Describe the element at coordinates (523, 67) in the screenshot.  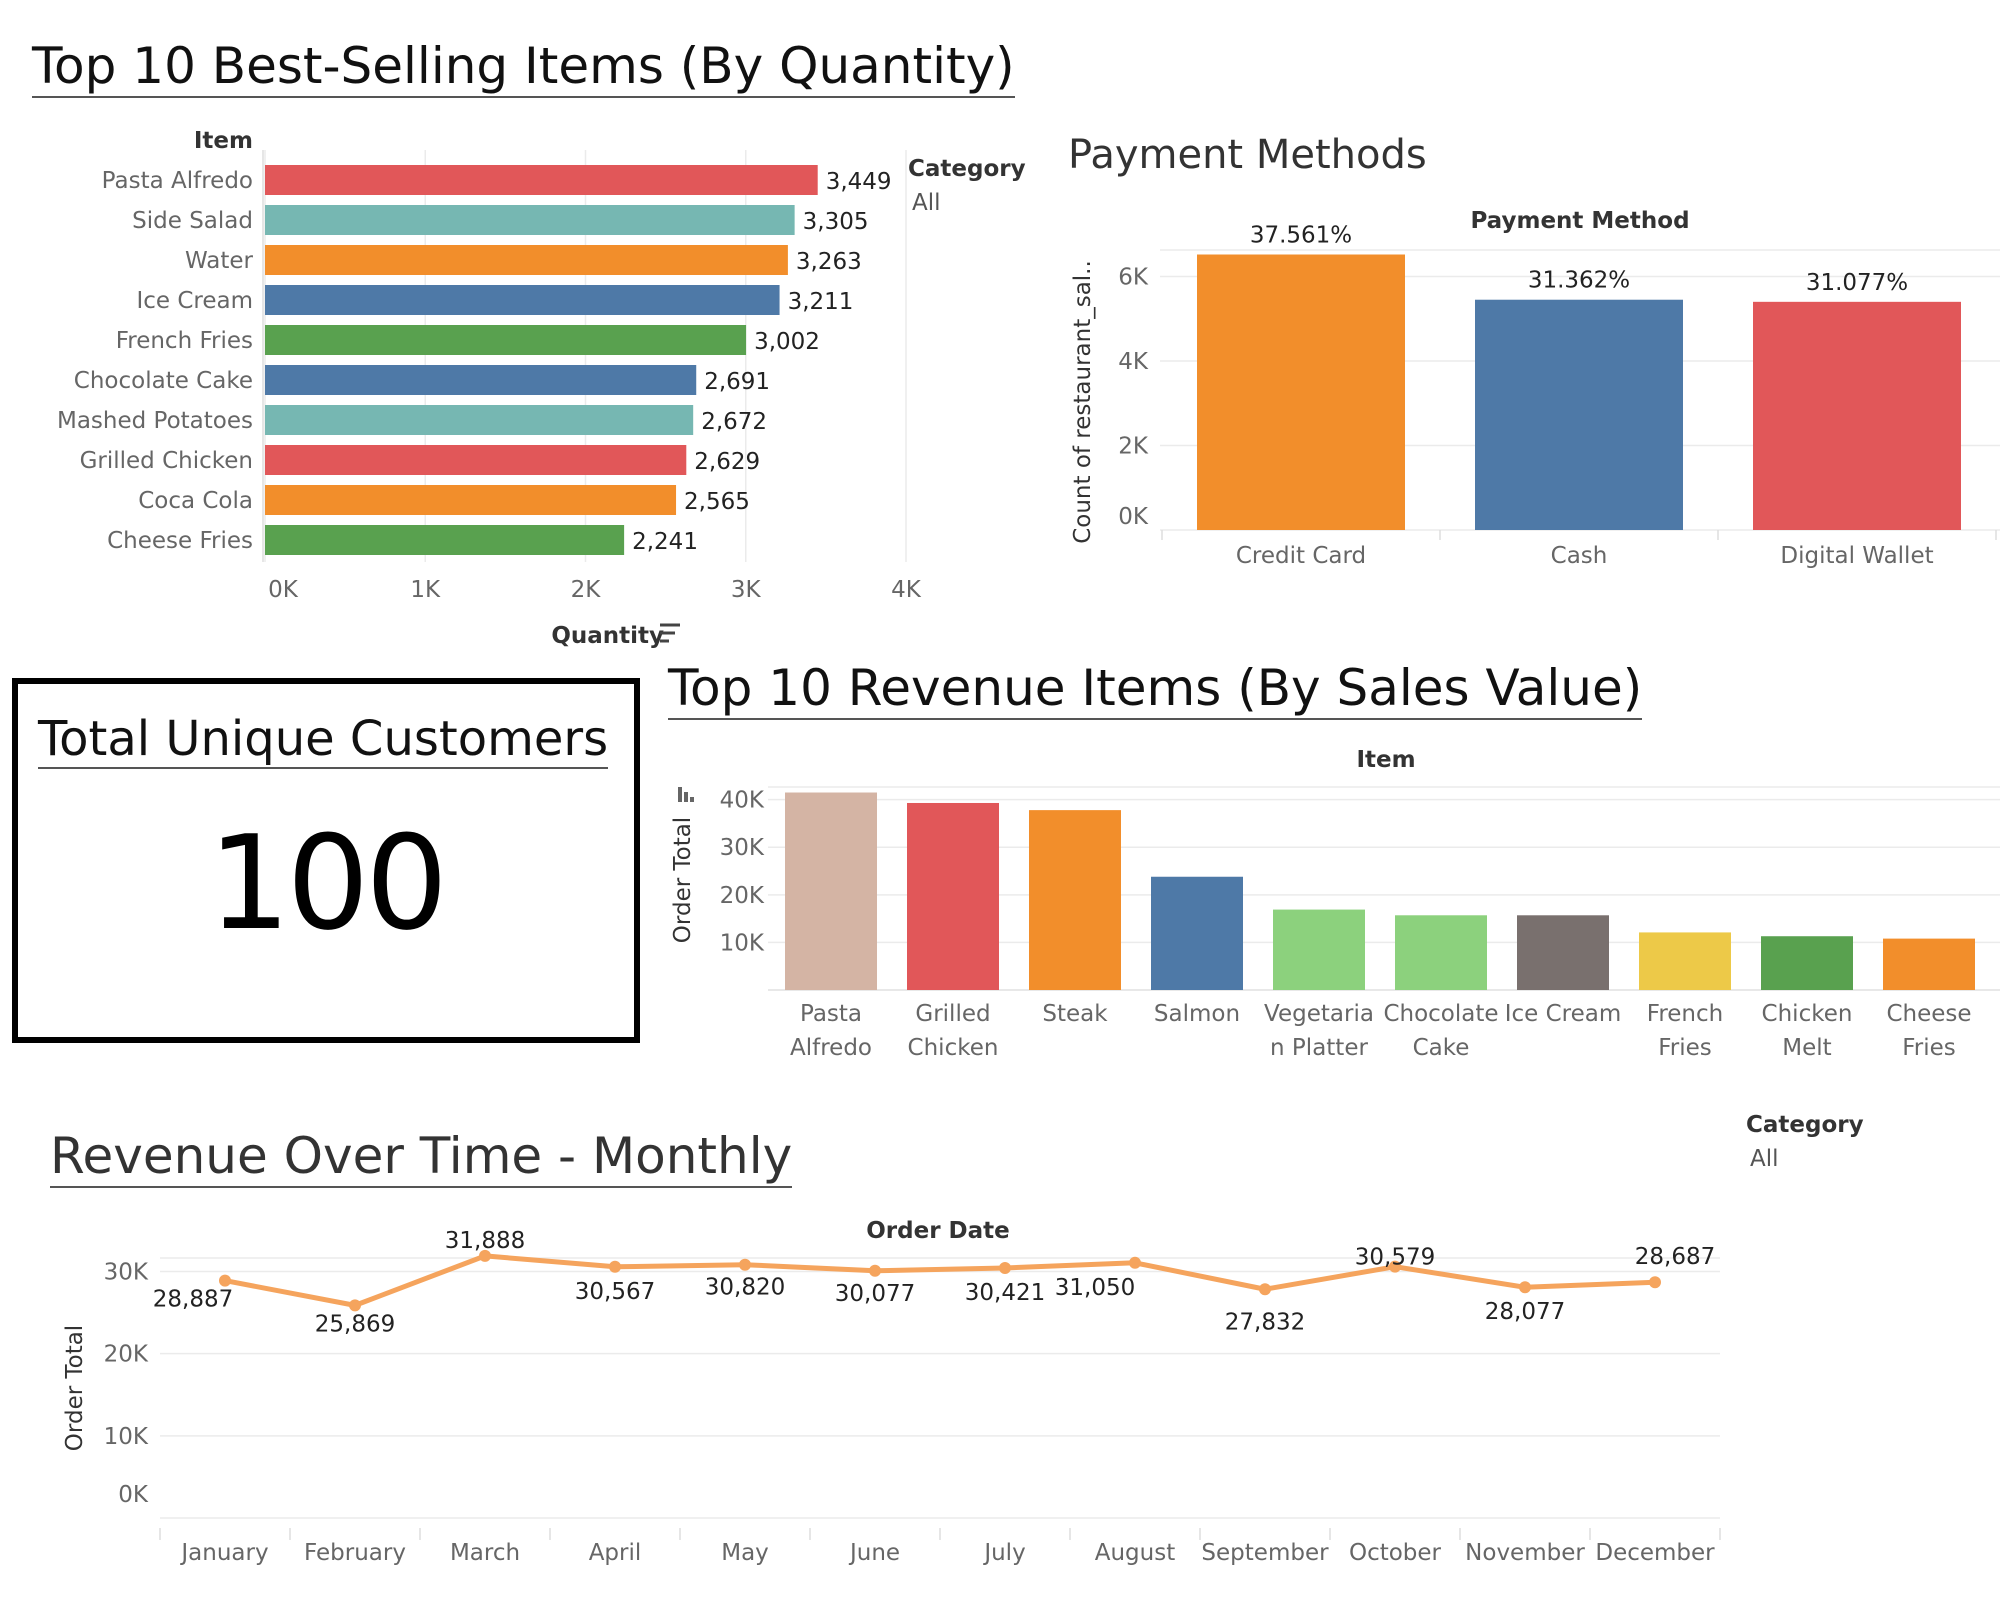
I see `qty-chart-title: Top 10 Best-Selling Items (By Quantity)` at that location.